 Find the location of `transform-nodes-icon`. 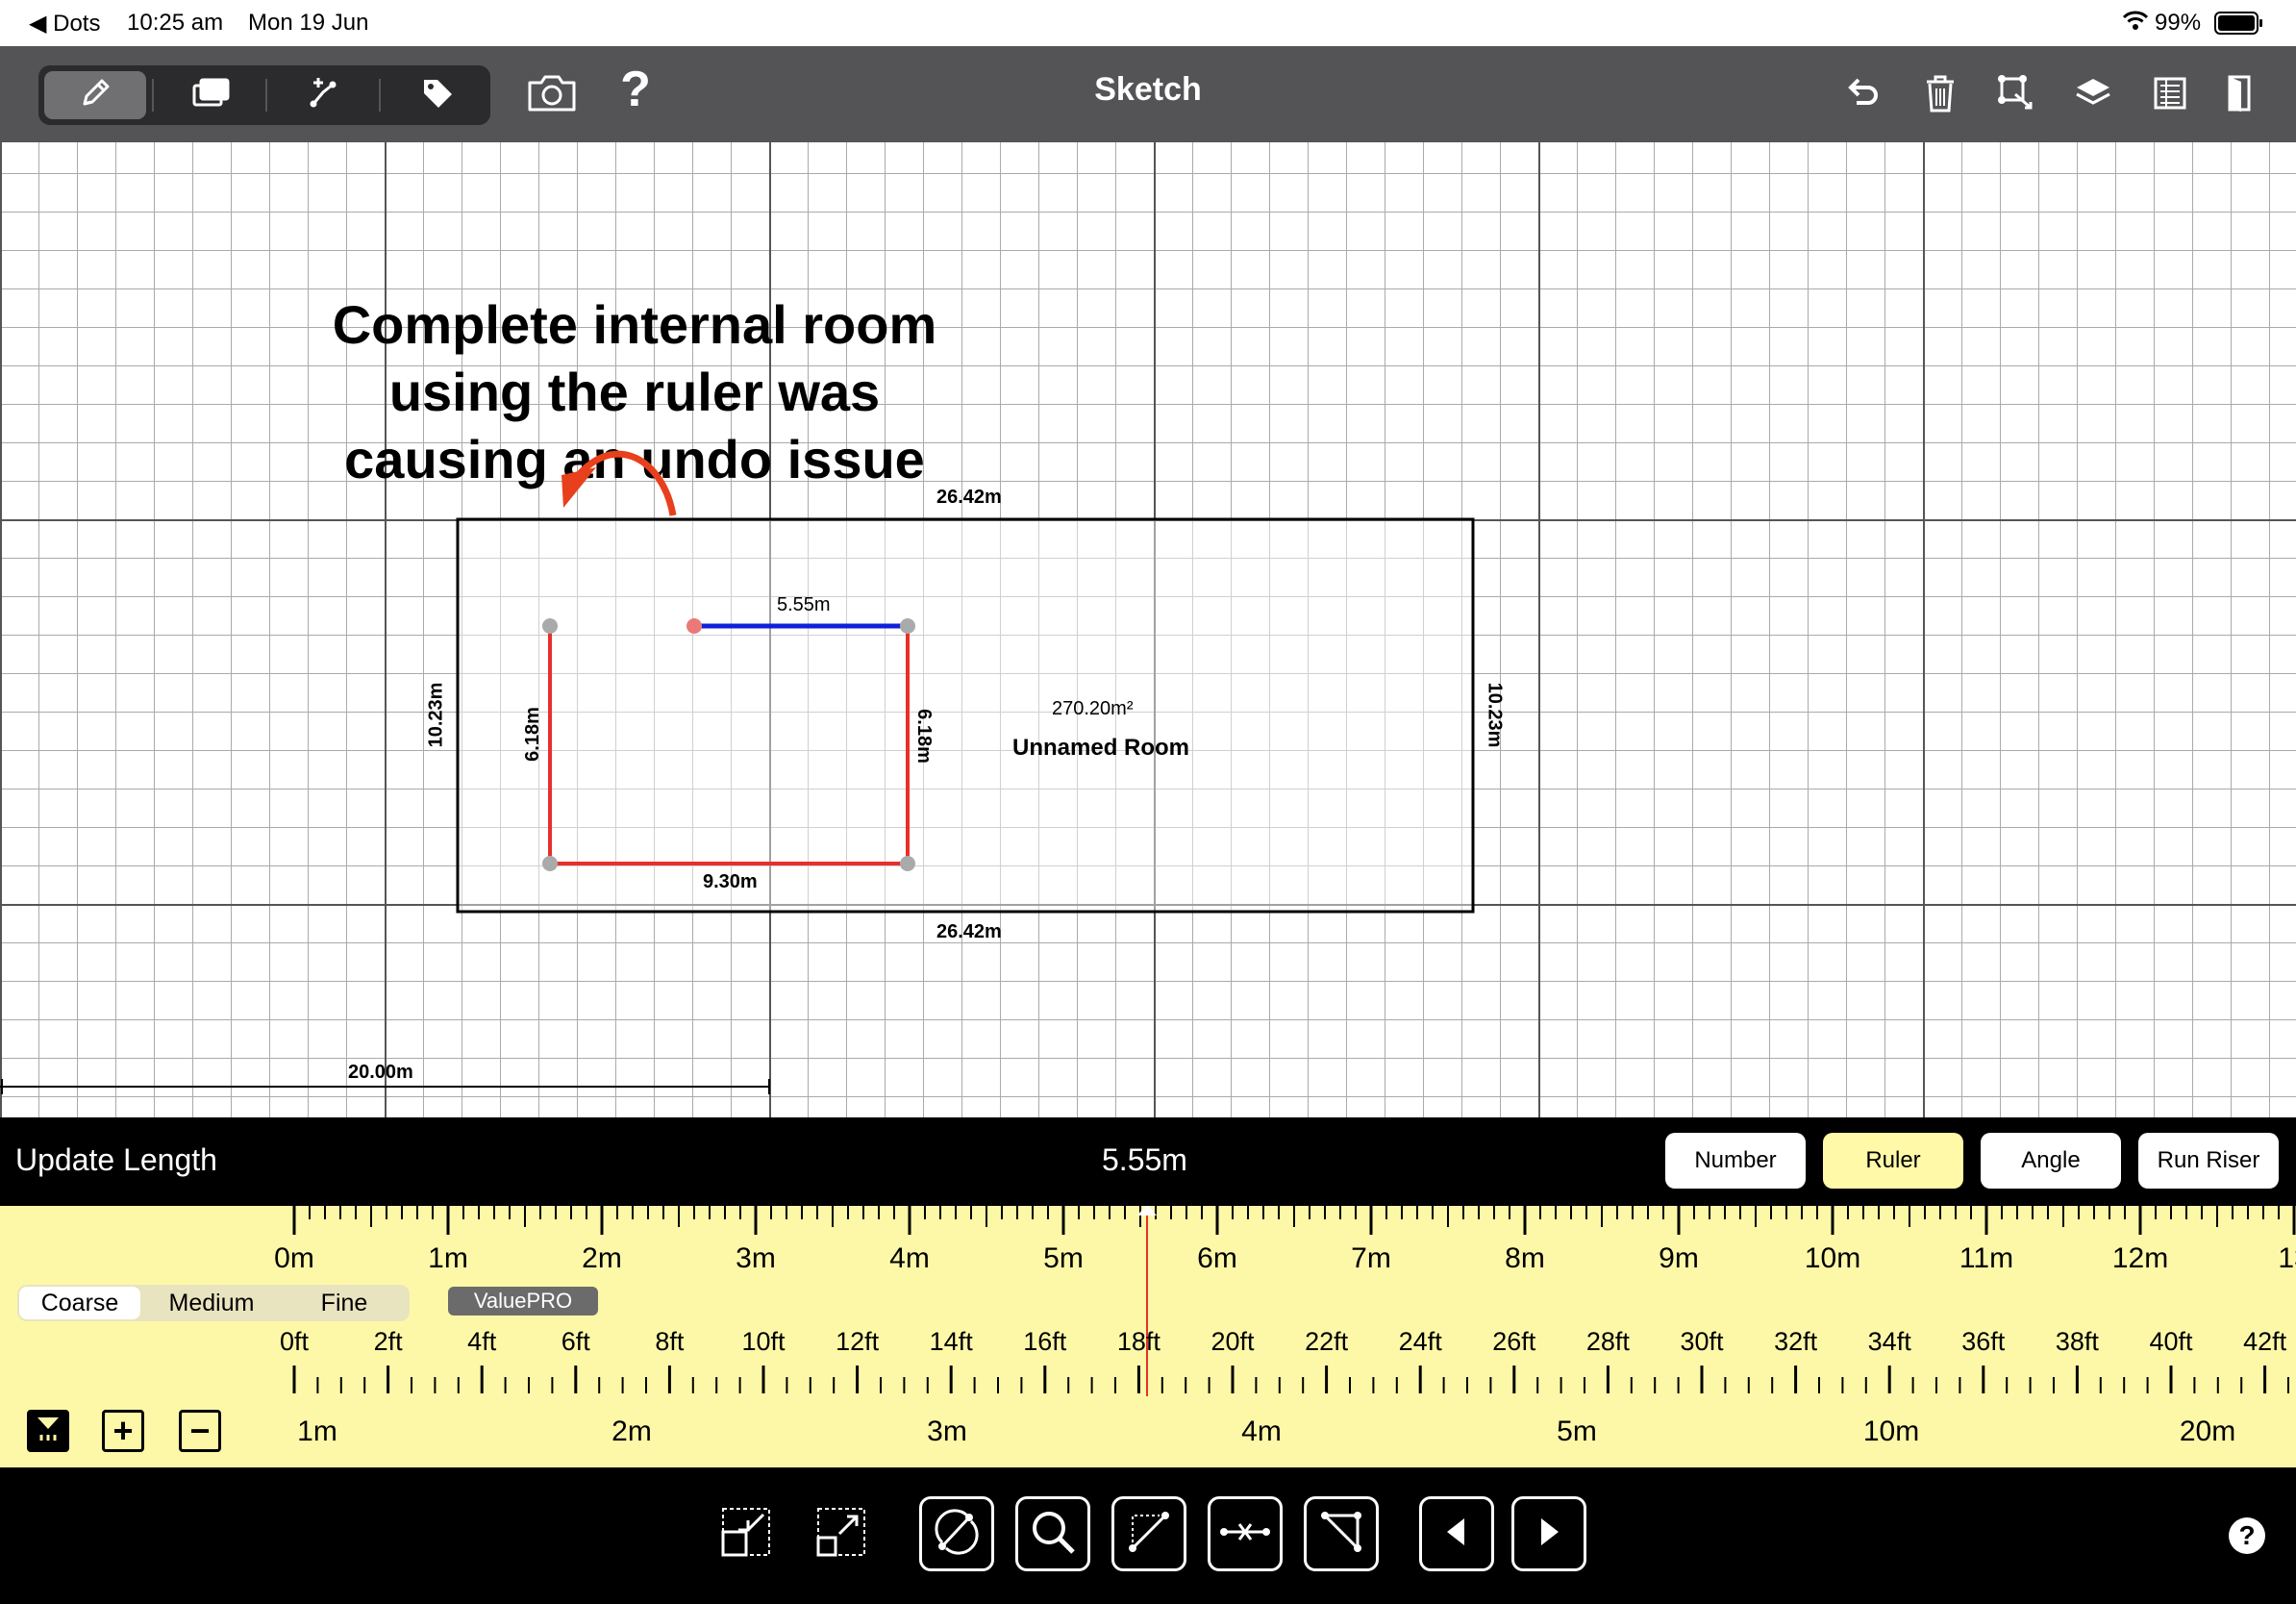

transform-nodes-icon is located at coordinates (2016, 95).